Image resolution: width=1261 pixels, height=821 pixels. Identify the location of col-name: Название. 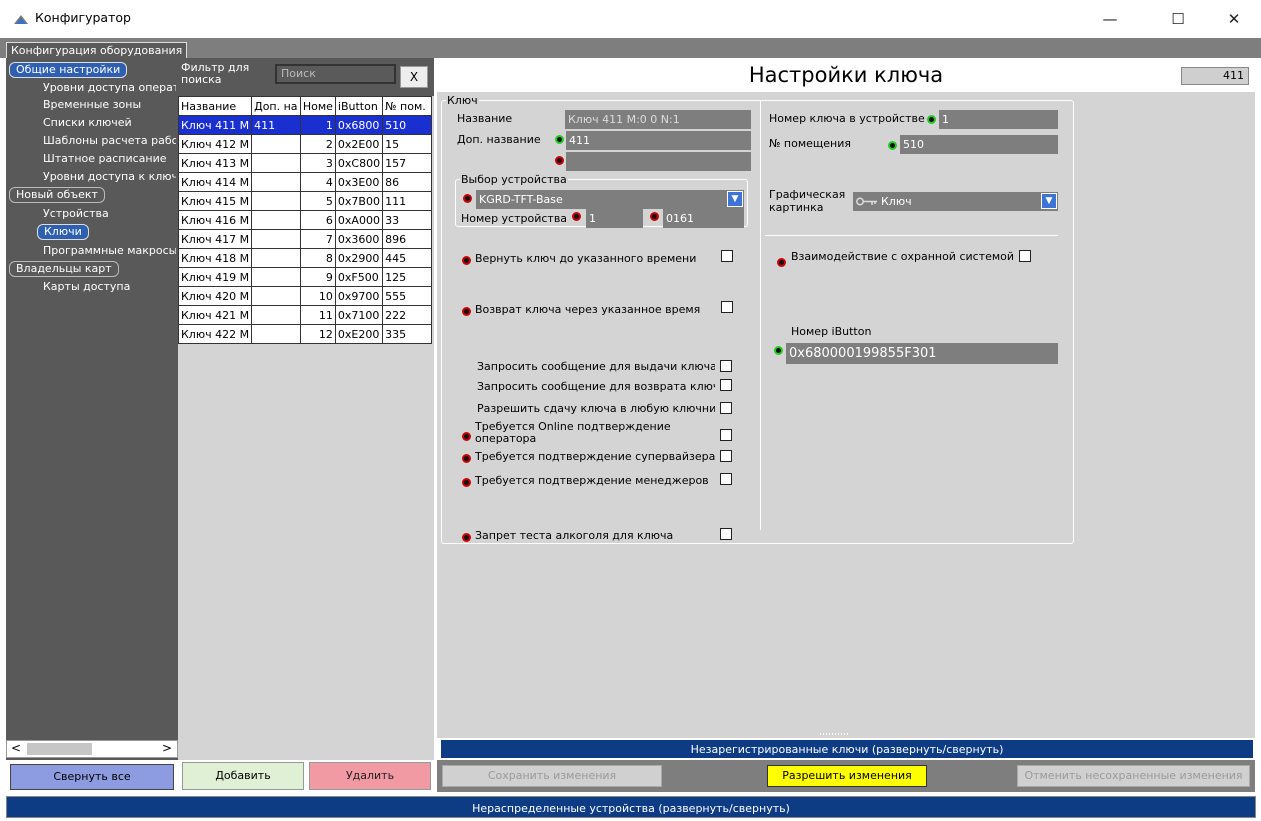
(215, 106).